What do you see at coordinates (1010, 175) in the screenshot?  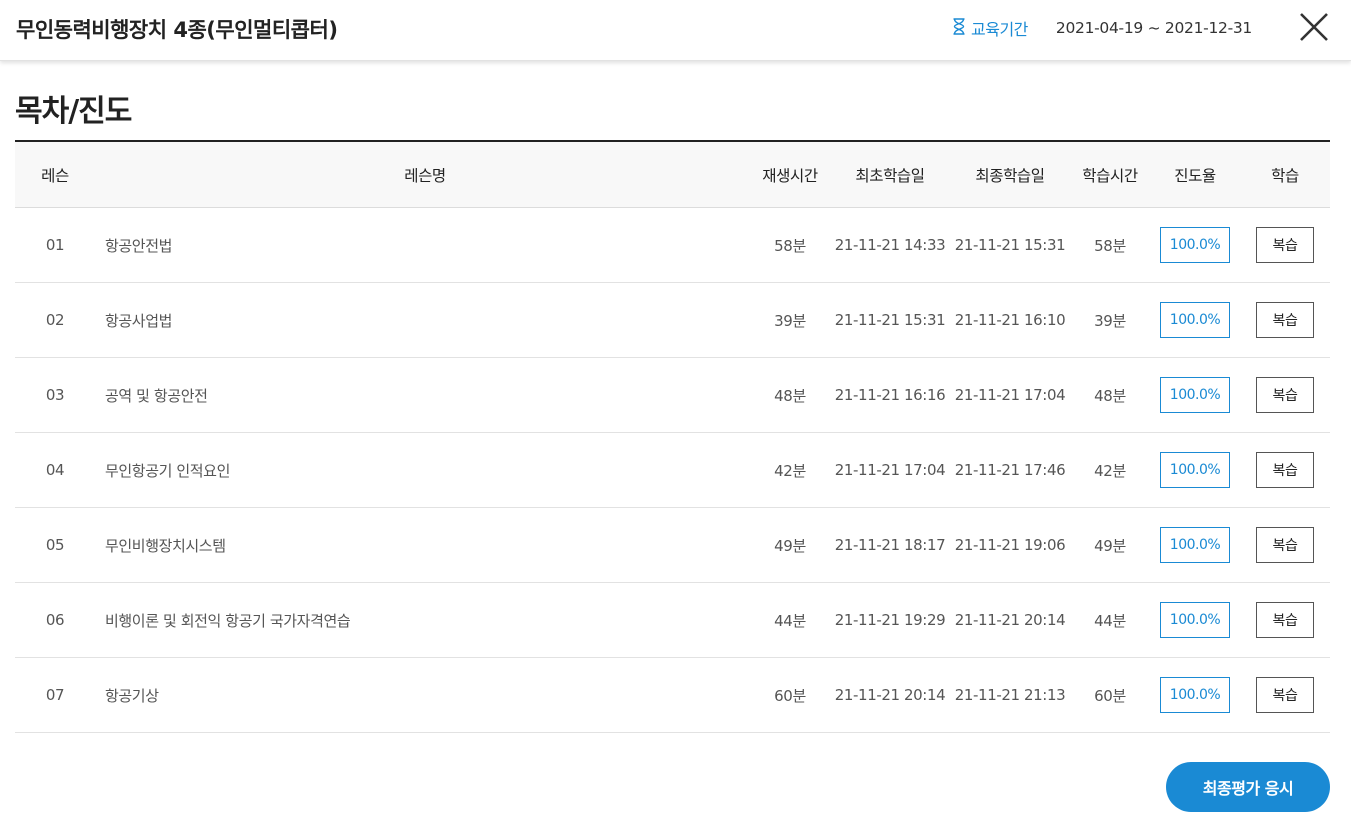 I see `column-header-last-date: 최종학습일` at bounding box center [1010, 175].